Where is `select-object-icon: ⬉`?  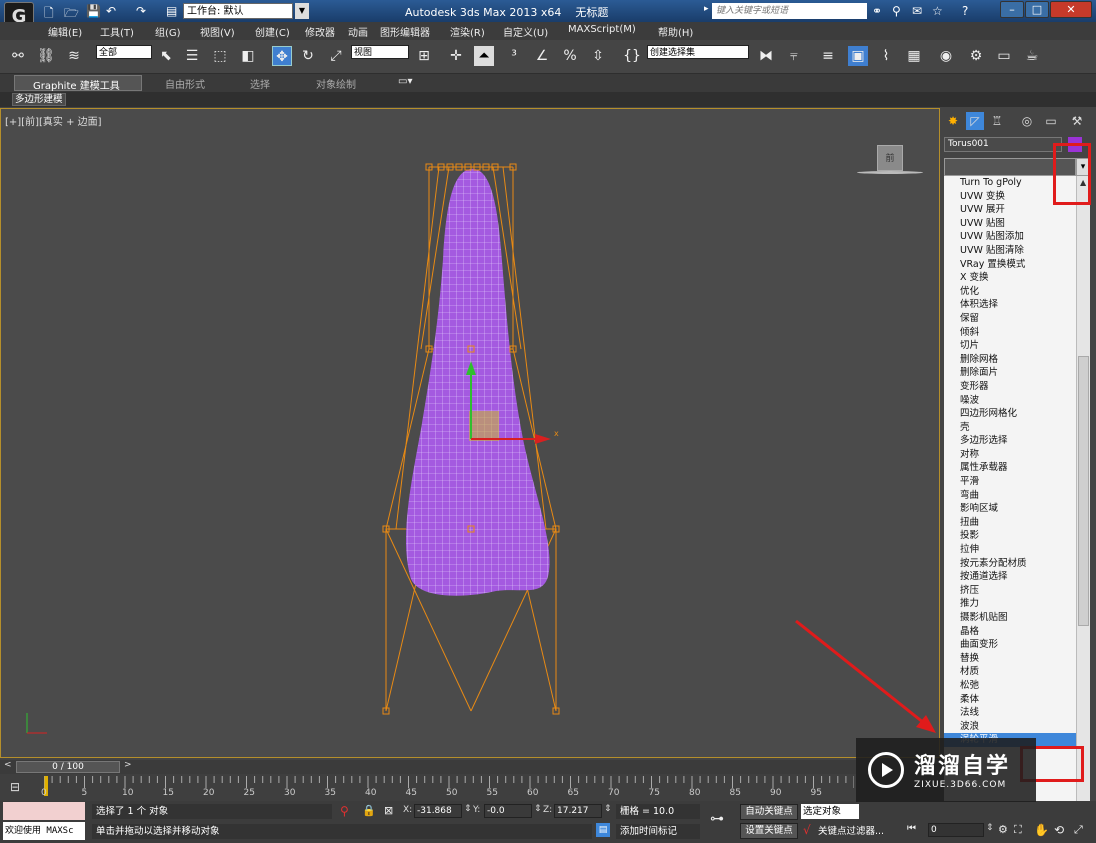 select-object-icon: ⬉ is located at coordinates (166, 56).